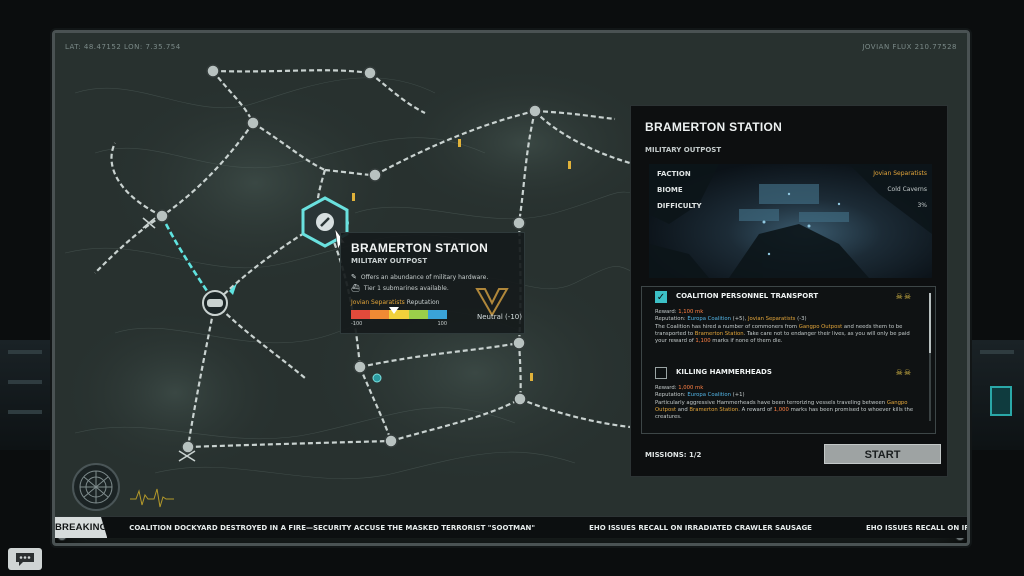 This screenshot has height=576, width=1024. Describe the element at coordinates (420, 248) in the screenshot. I see `tooltip-title: BRAMERTON STATION` at that location.